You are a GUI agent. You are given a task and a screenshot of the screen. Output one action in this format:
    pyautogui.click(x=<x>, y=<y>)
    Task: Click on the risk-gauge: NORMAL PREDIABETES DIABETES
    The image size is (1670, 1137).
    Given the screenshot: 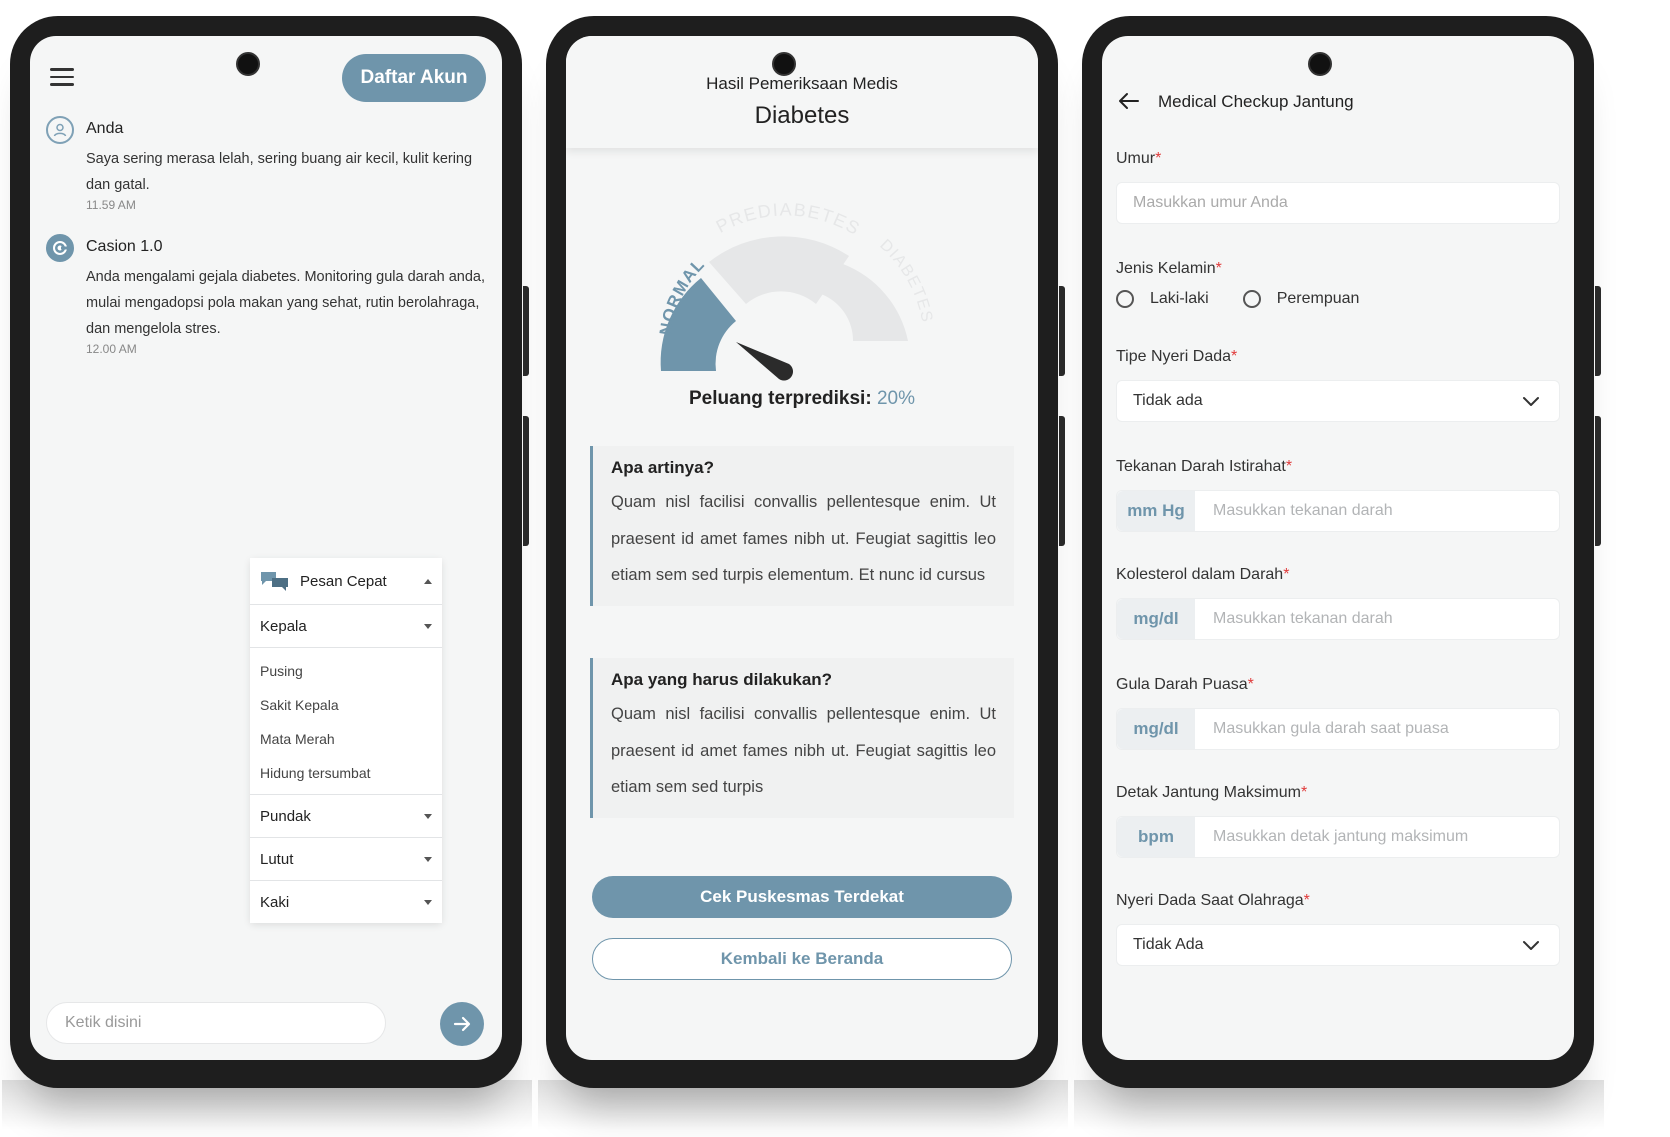 What is the action you would take?
    pyautogui.click(x=795, y=290)
    